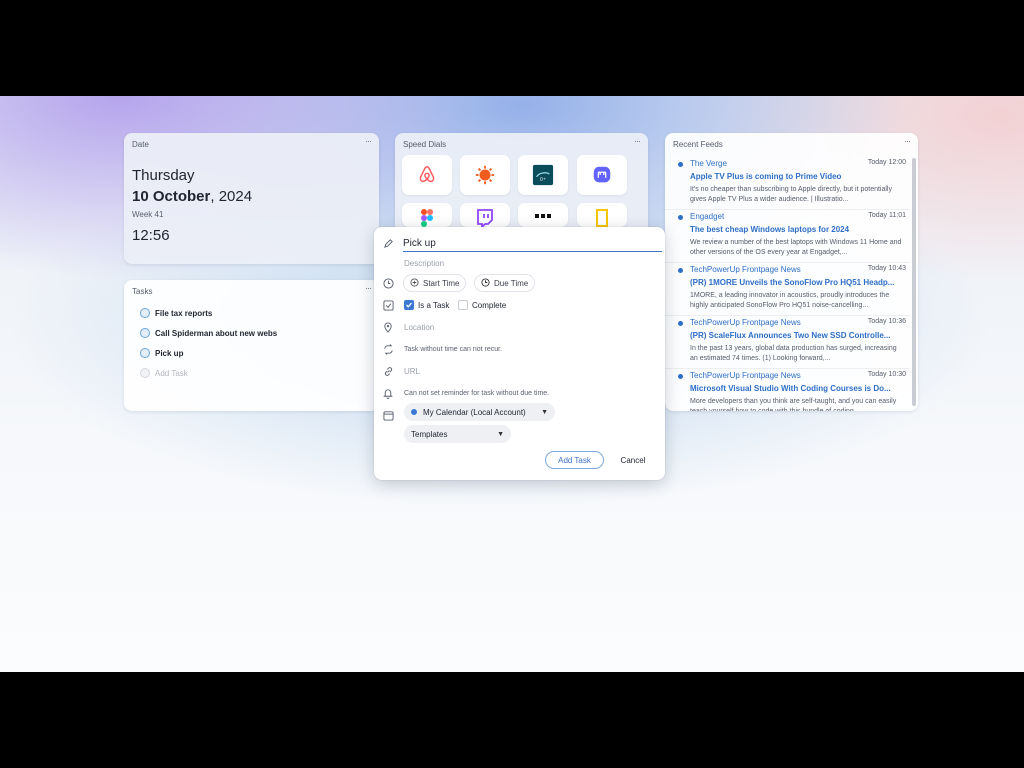  I want to click on task-label: Call Spiderman about new webs, so click(216, 333).